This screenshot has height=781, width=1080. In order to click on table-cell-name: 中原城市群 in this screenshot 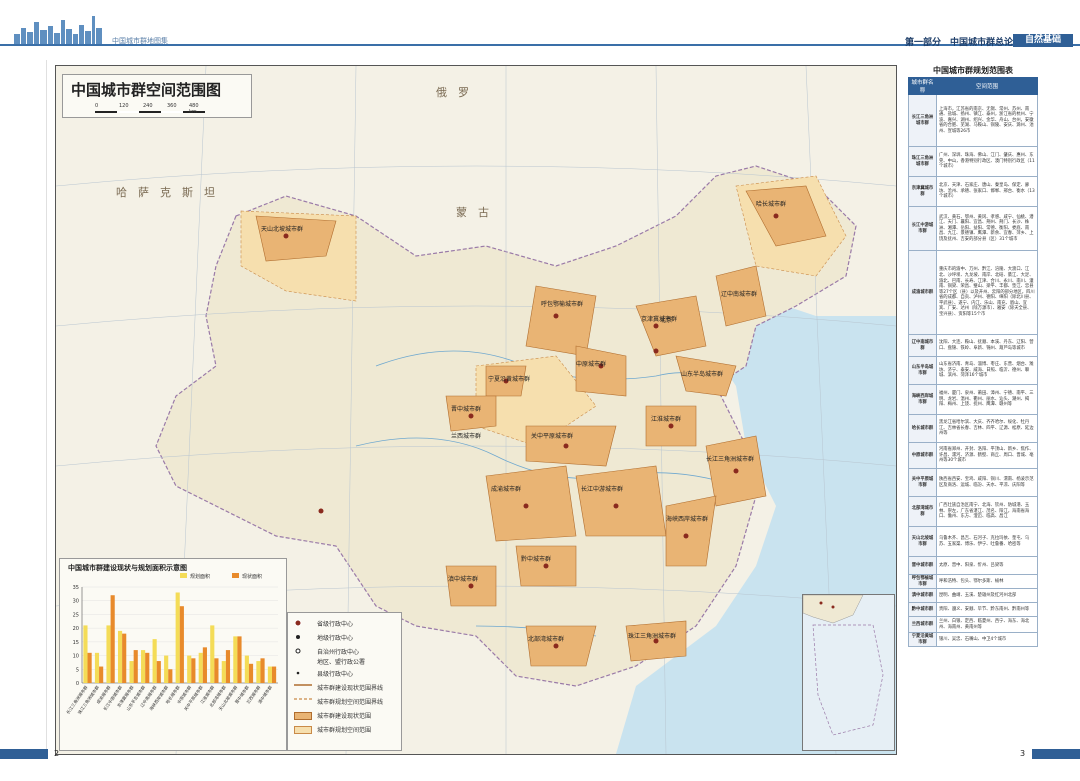, I will do `click(922, 455)`.